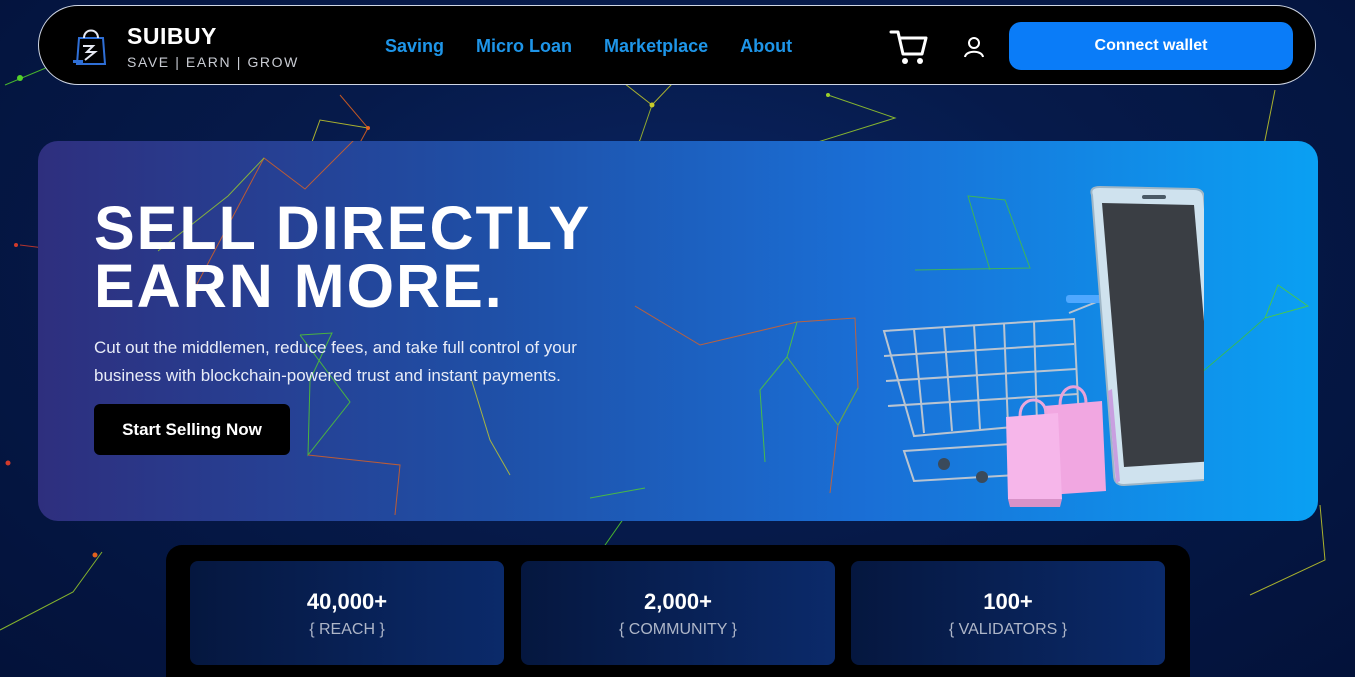 This screenshot has height=677, width=1355. What do you see at coordinates (347, 601) in the screenshot?
I see `stat-value: 40,000+` at bounding box center [347, 601].